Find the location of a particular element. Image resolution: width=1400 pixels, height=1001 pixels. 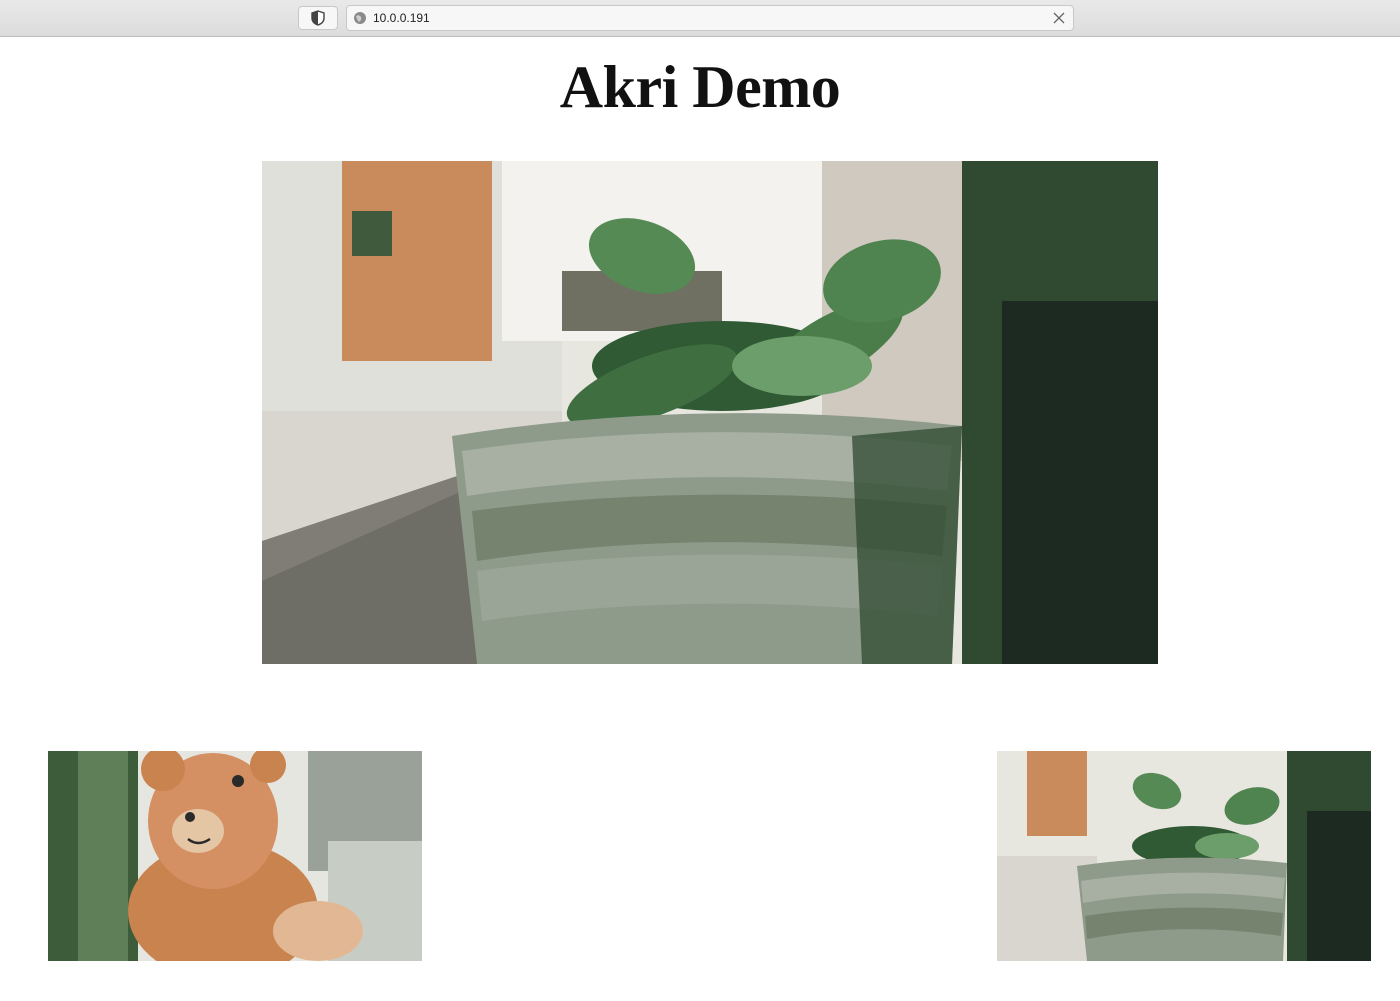

camera-feed-teddy-bear is located at coordinates (235, 856).